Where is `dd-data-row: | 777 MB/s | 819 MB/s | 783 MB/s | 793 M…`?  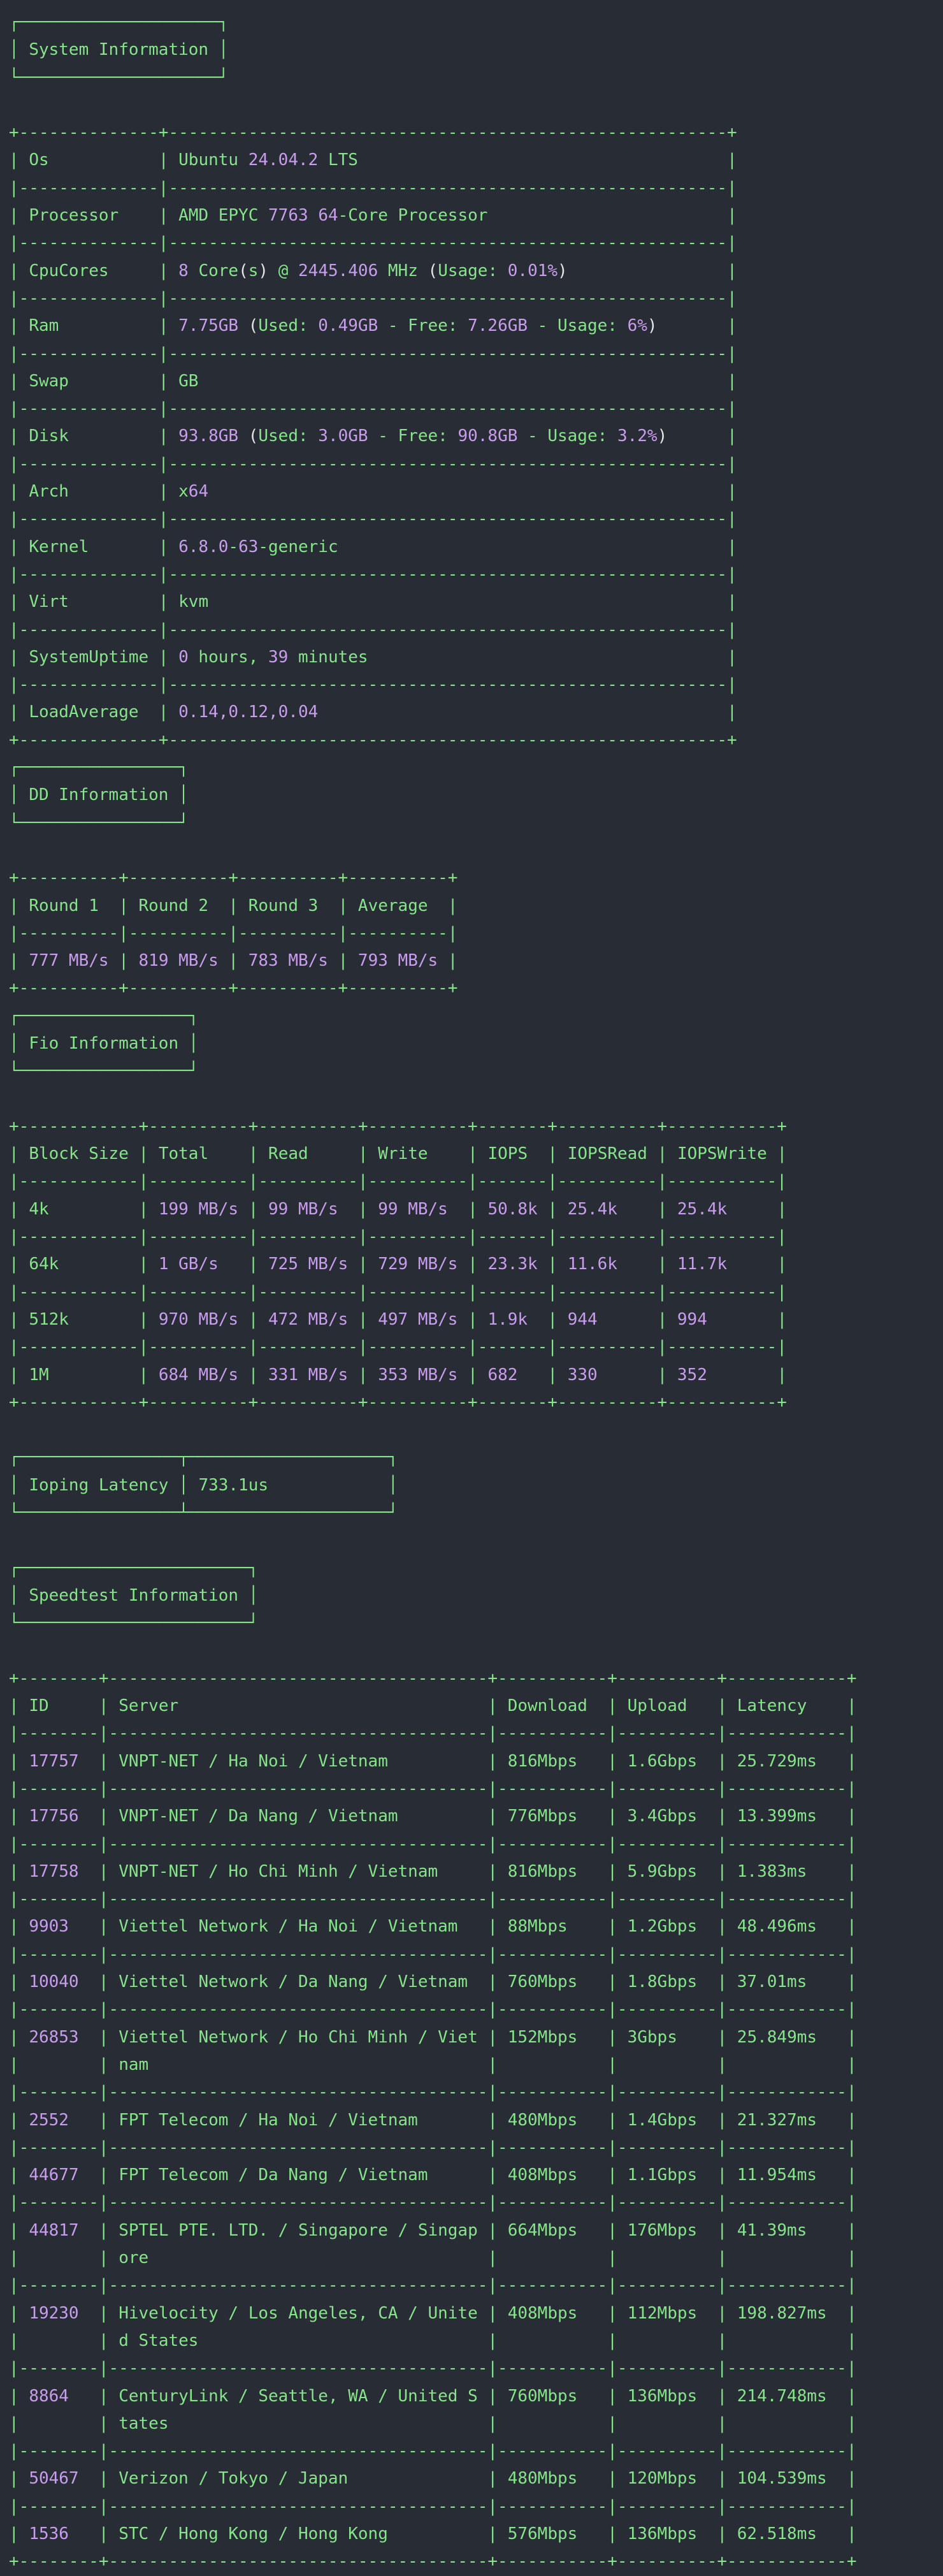 dd-data-row: | 777 MB/s | 819 MB/s | 783 MB/s | 793 M… is located at coordinates (233, 961).